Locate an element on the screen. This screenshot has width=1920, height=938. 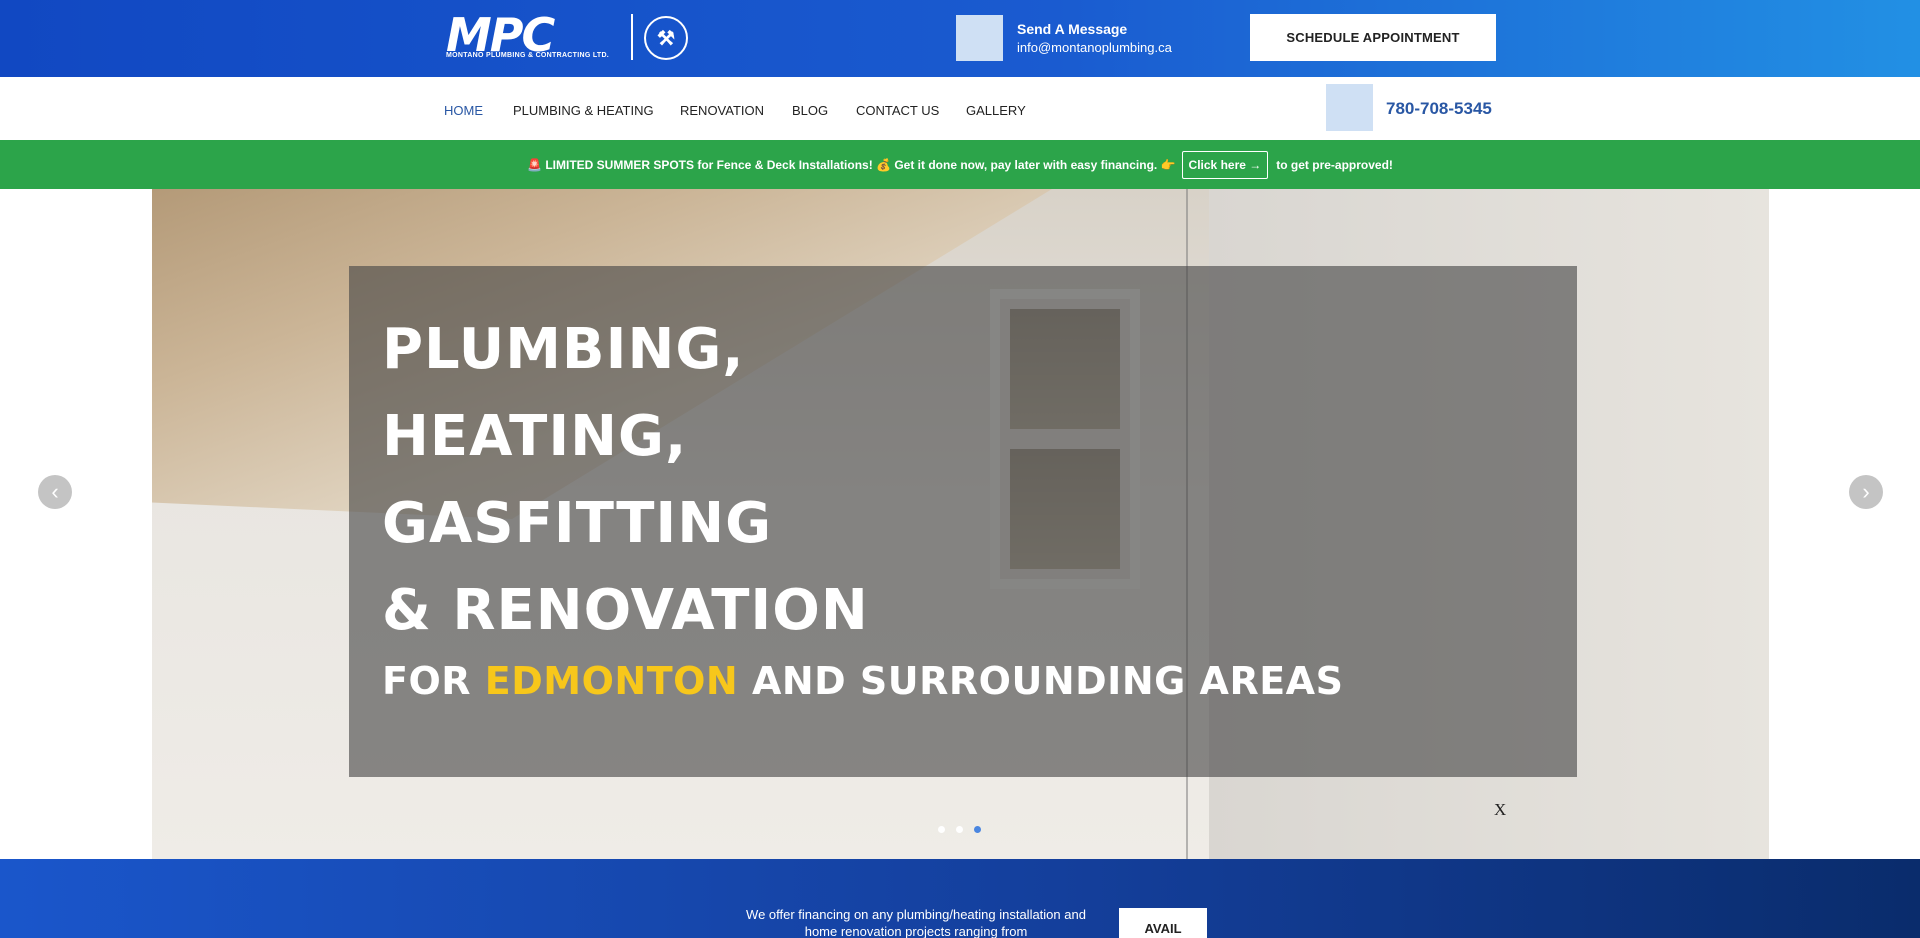
avail-button: AVAIL is located at coordinates (1163, 923).